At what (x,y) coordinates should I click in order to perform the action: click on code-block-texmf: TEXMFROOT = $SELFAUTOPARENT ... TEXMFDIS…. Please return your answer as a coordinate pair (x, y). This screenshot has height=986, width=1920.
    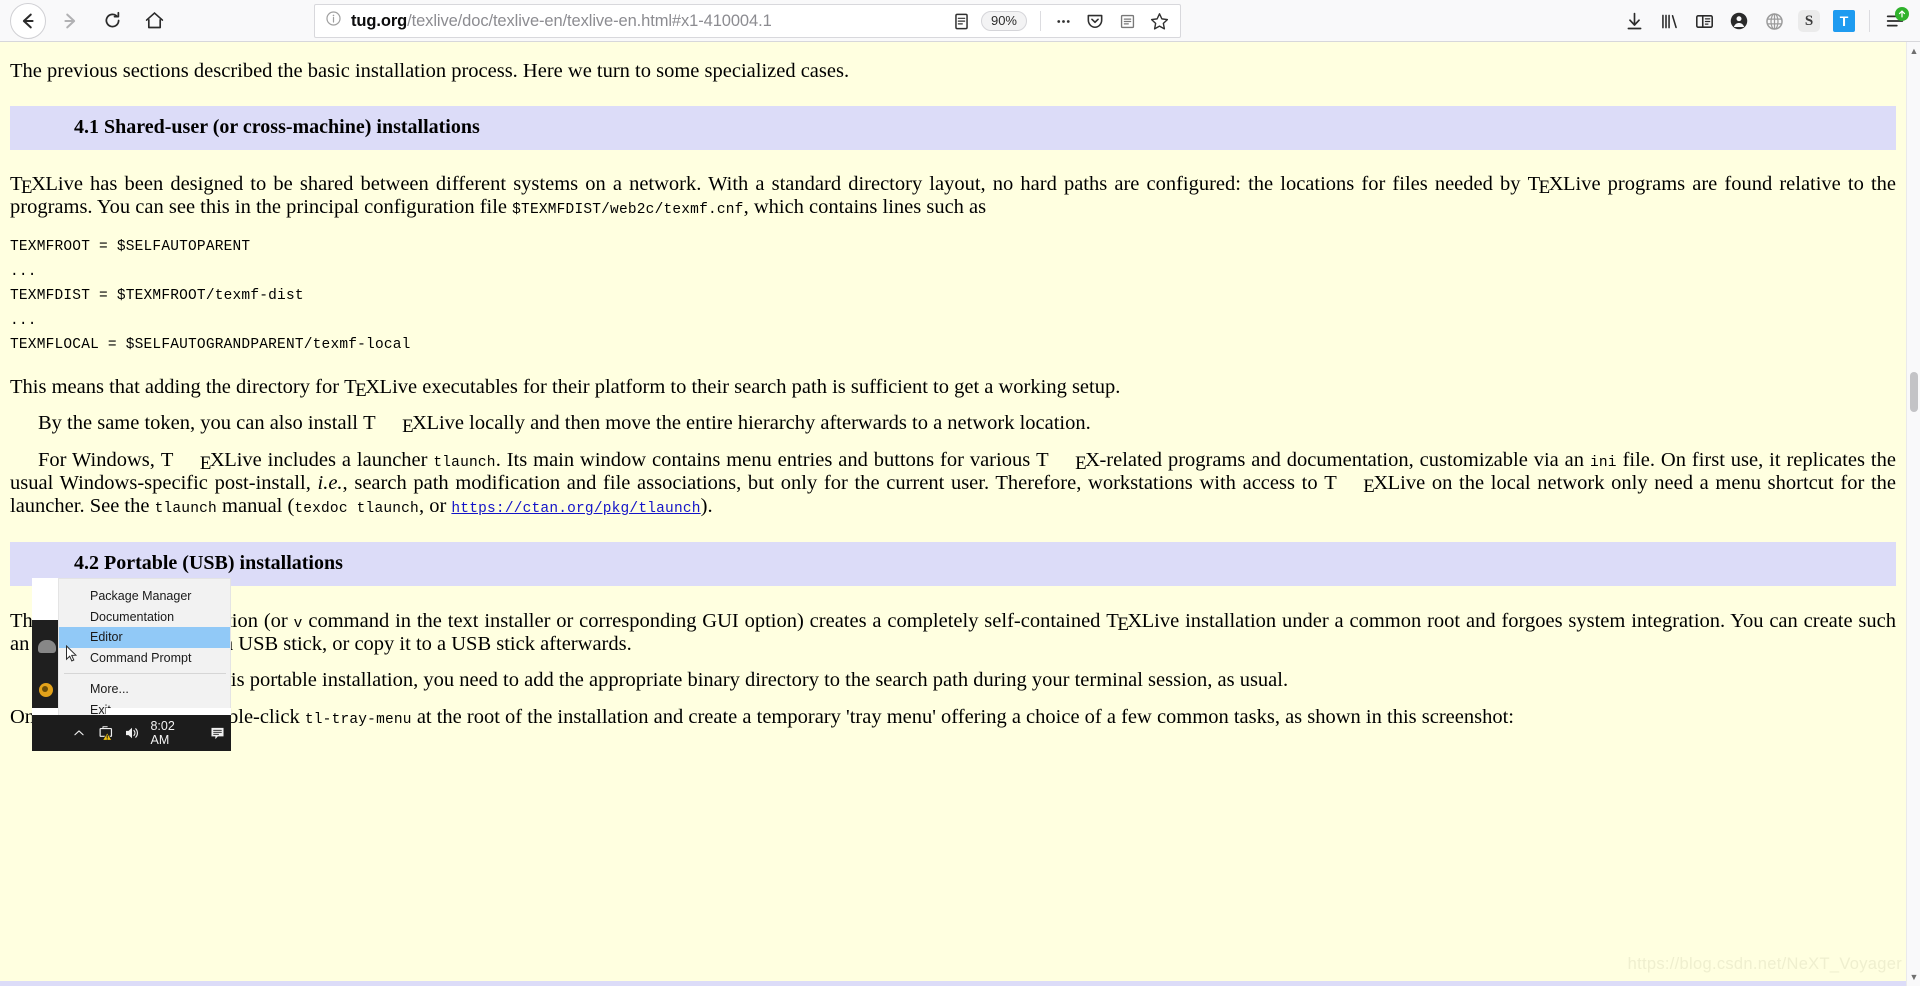
    Looking at the image, I should click on (210, 296).